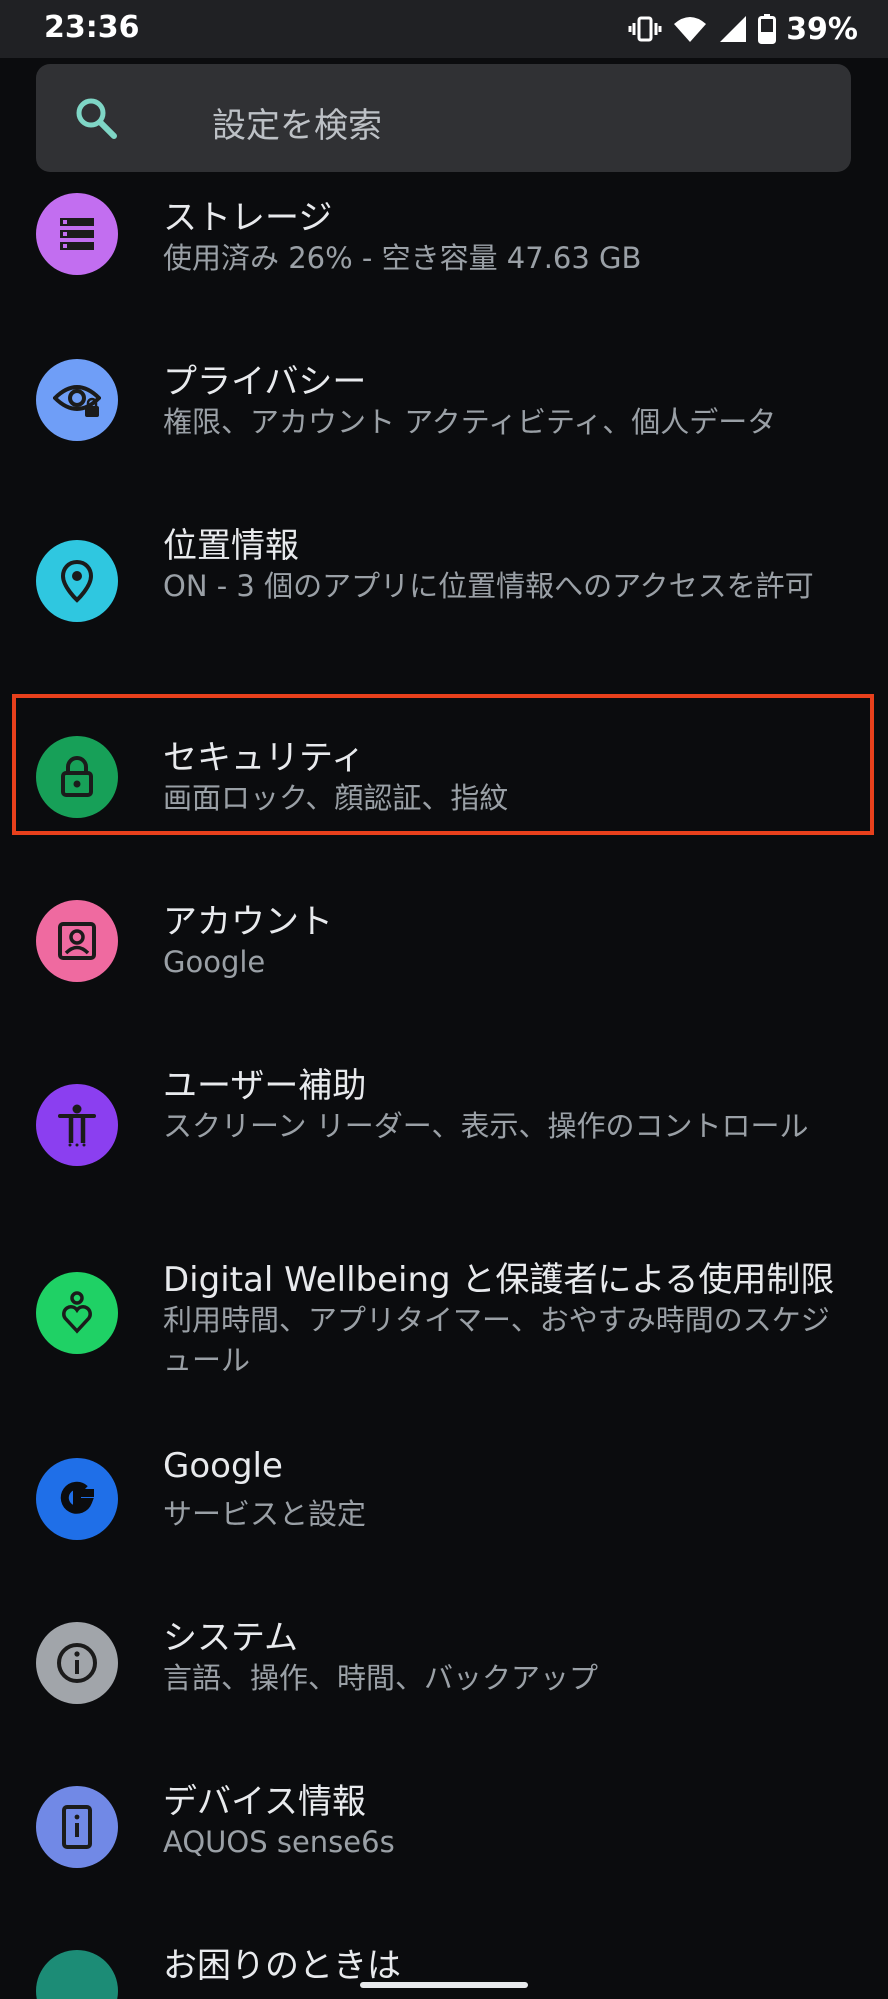 The height and width of the screenshot is (1999, 888). What do you see at coordinates (92, 27) in the screenshot?
I see `status-time: 23:36` at bounding box center [92, 27].